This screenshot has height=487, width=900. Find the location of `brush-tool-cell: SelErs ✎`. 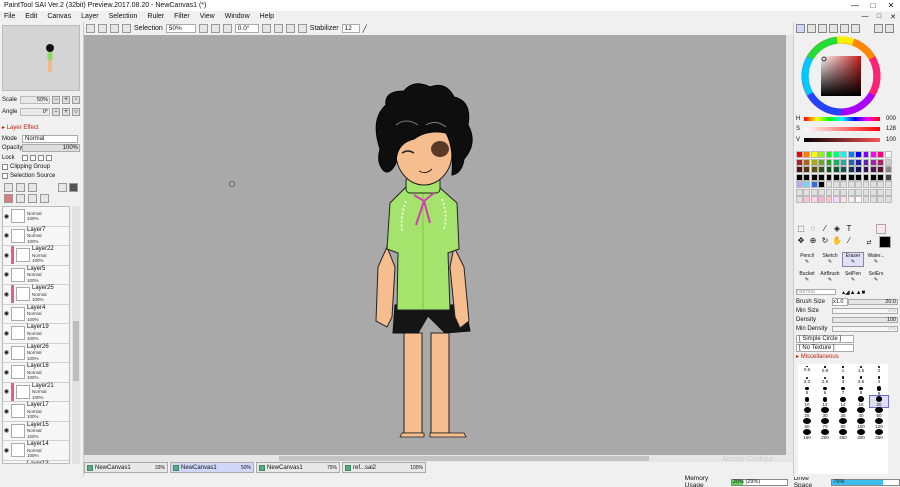

brush-tool-cell: SelErs ✎ is located at coordinates (876, 277).